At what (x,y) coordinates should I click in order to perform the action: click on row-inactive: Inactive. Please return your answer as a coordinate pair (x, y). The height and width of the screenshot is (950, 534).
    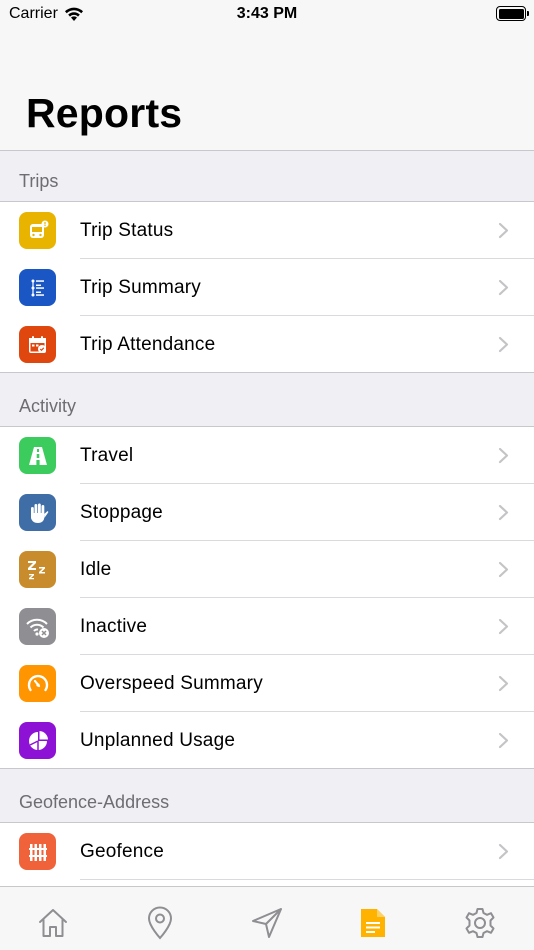
    Looking at the image, I should click on (267, 626).